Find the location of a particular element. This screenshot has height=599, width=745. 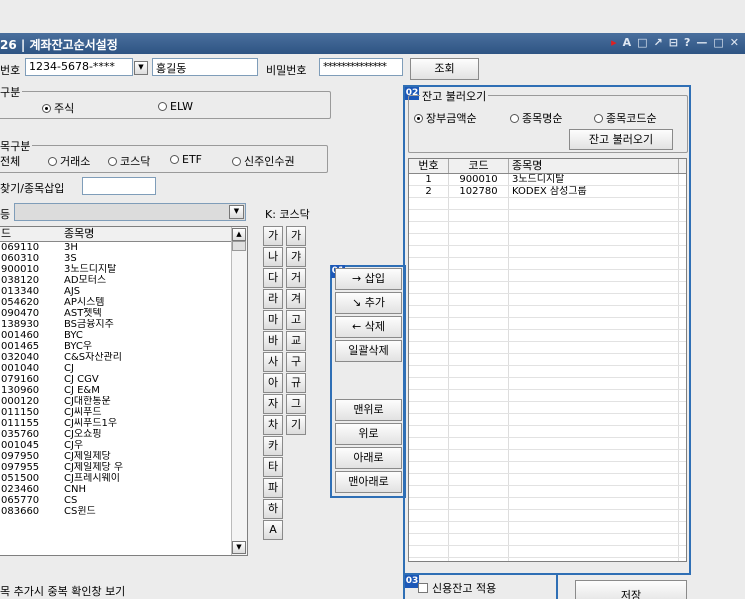

window-icon: □ is located at coordinates (642, 42).